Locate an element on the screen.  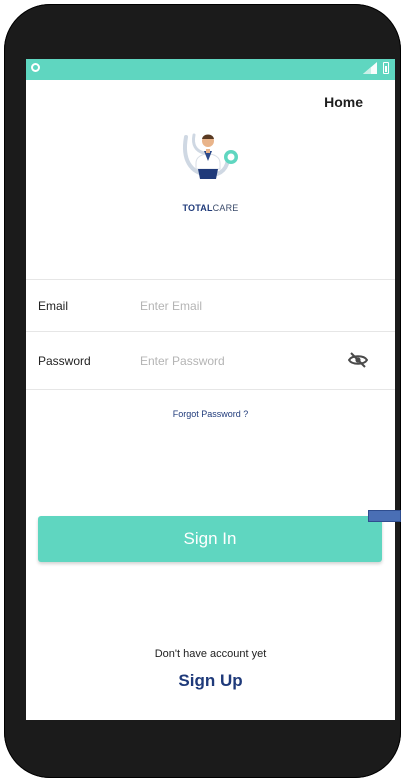
circle-icon is located at coordinates (35, 67).